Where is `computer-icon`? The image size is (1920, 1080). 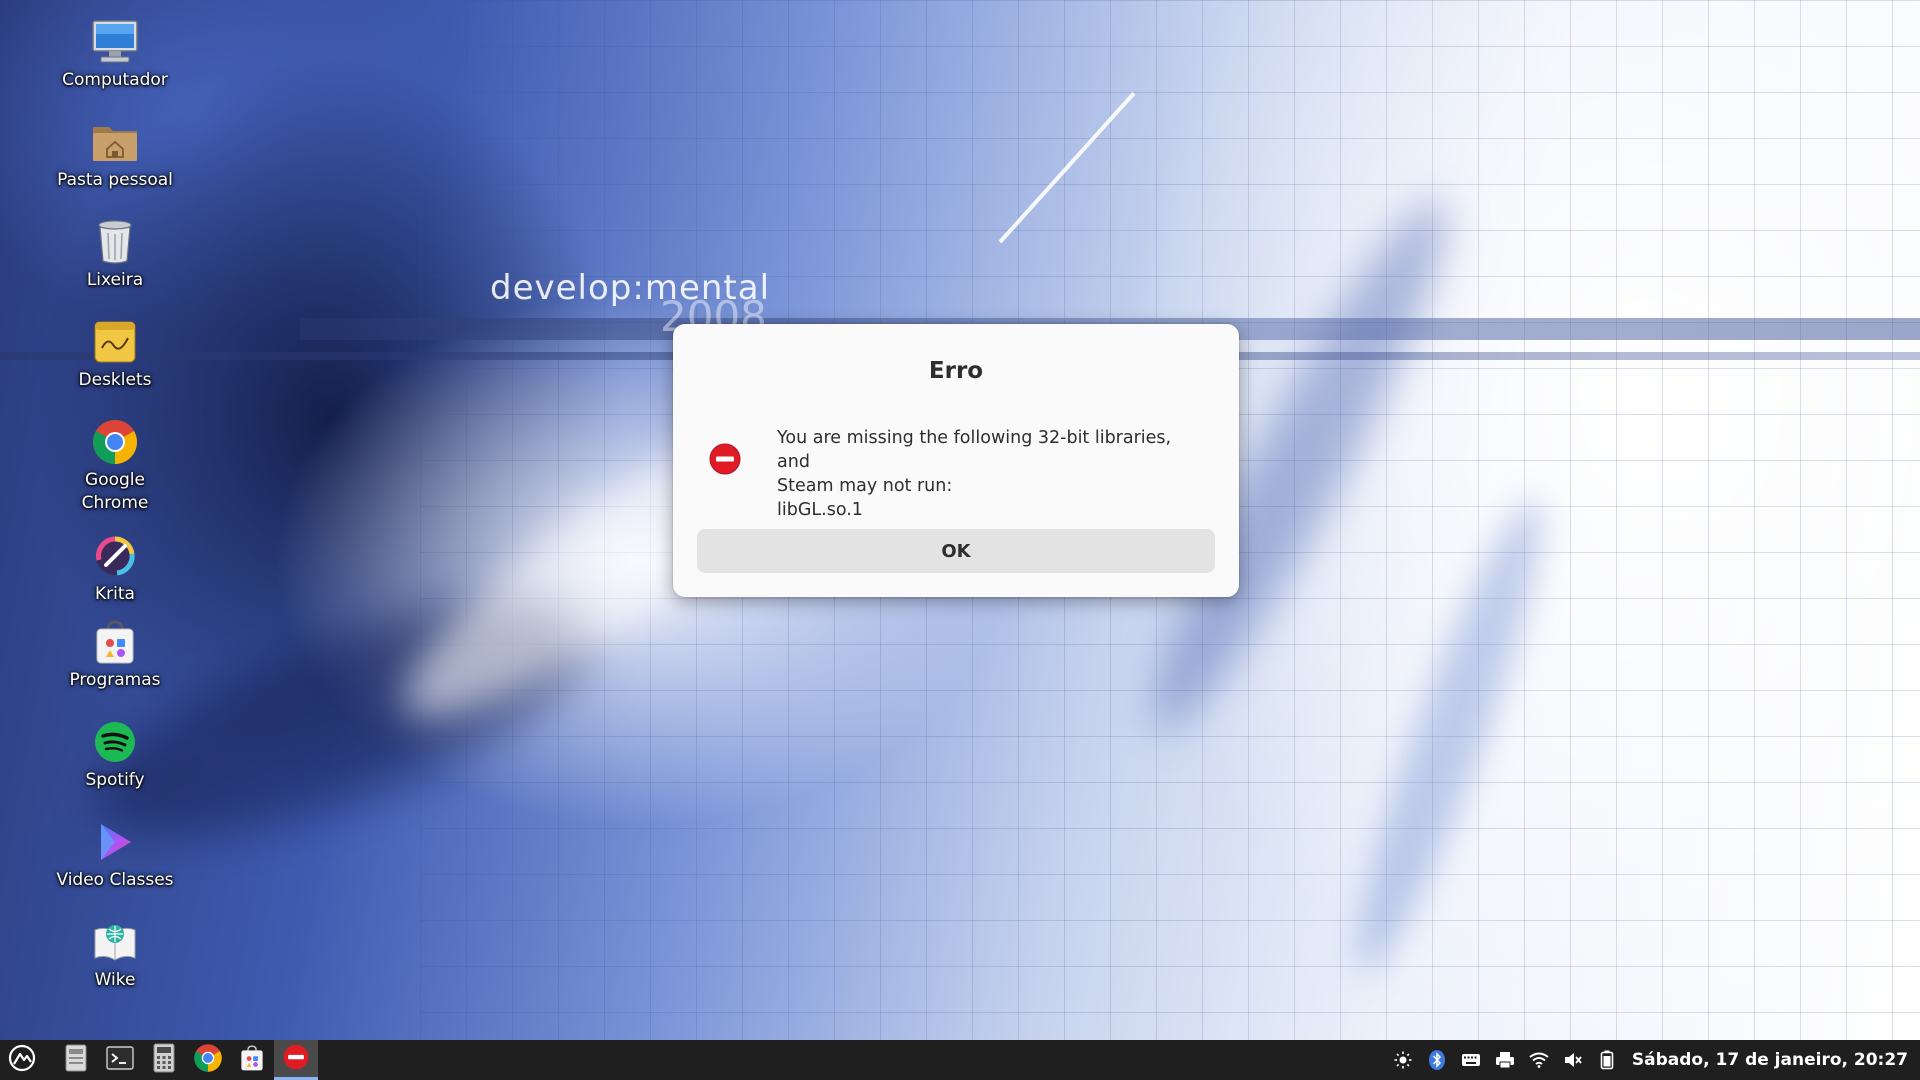
computer-icon is located at coordinates (115, 42).